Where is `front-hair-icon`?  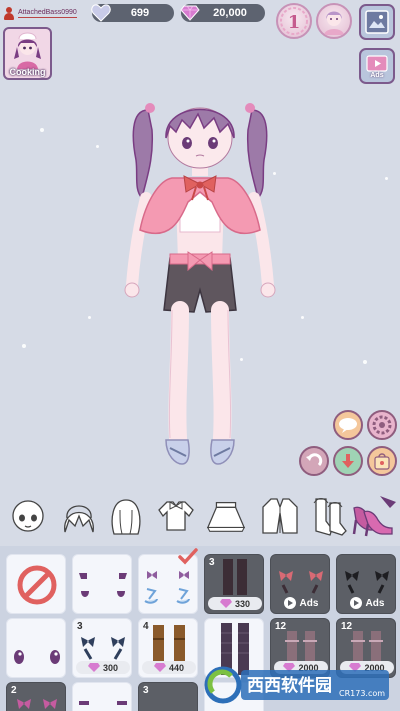 front-hair-icon is located at coordinates (79, 519).